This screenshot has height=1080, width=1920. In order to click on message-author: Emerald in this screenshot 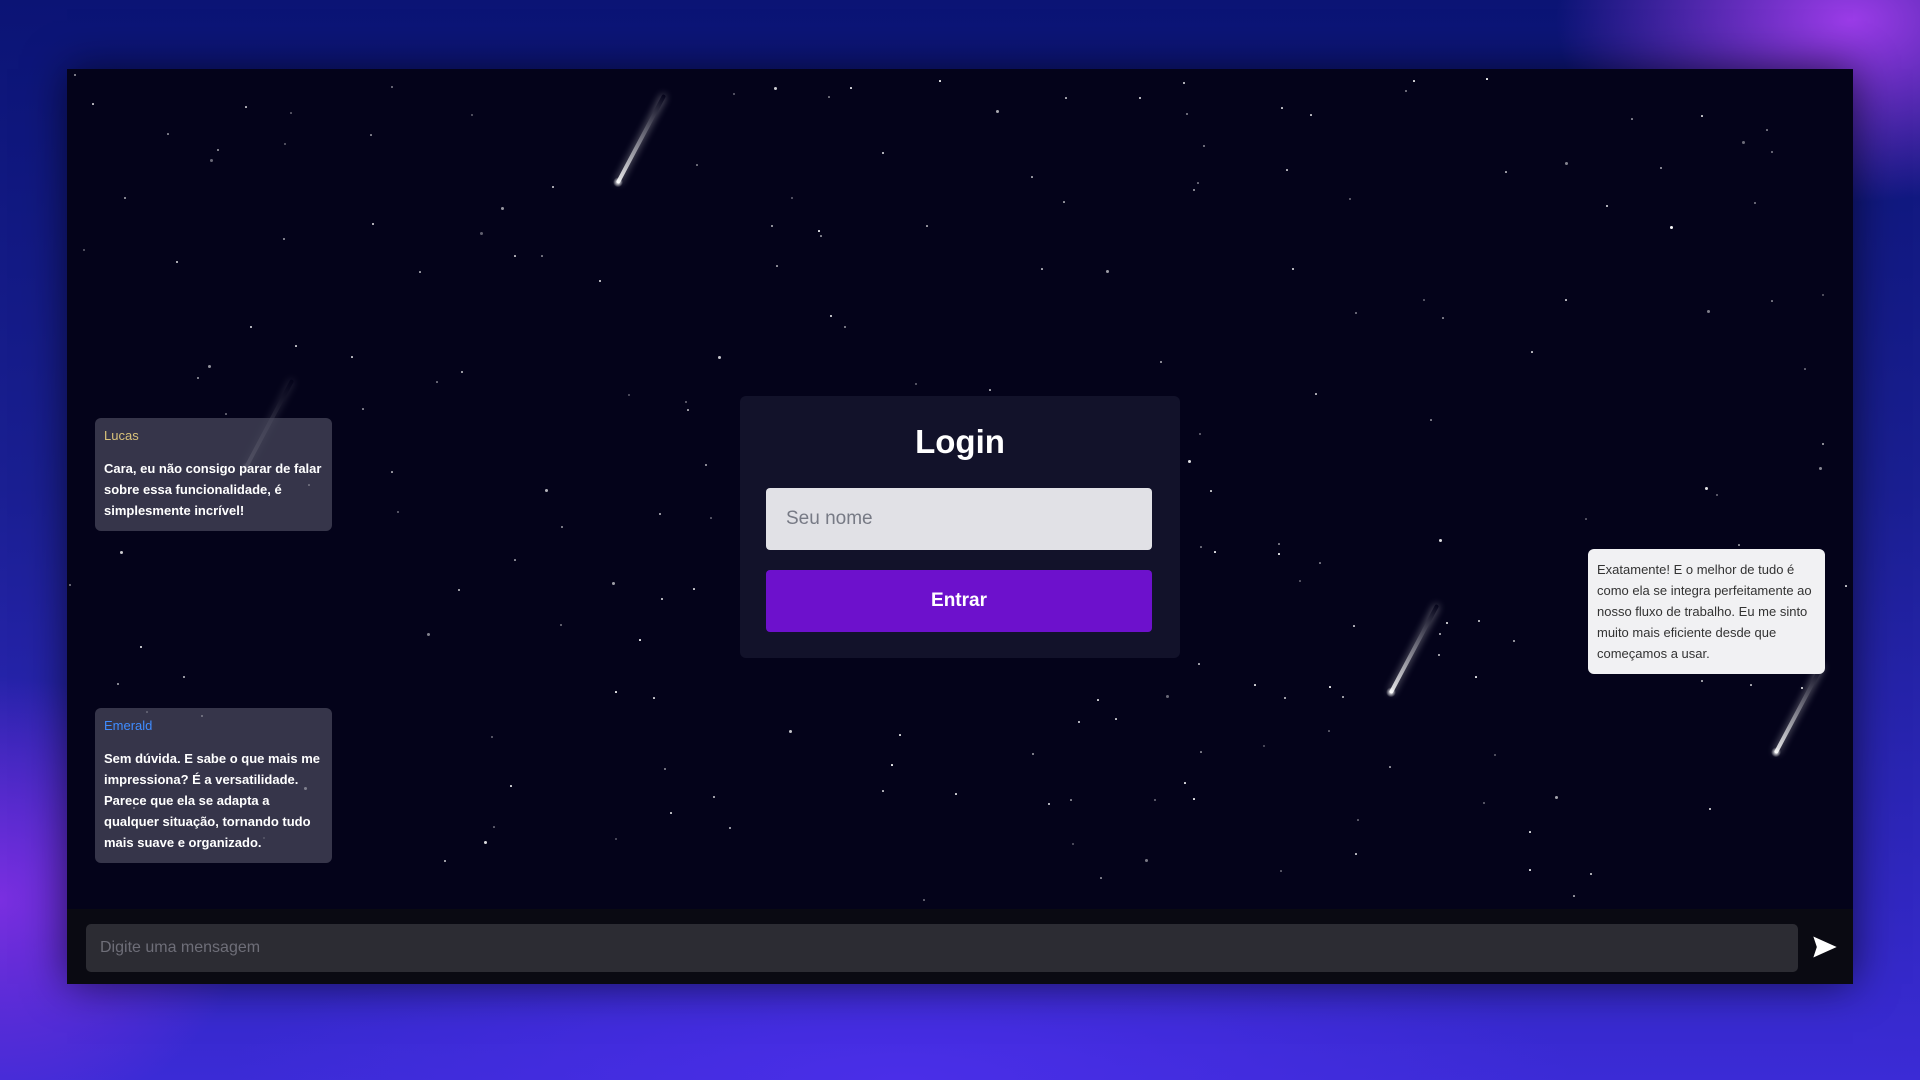, I will do `click(128, 725)`.